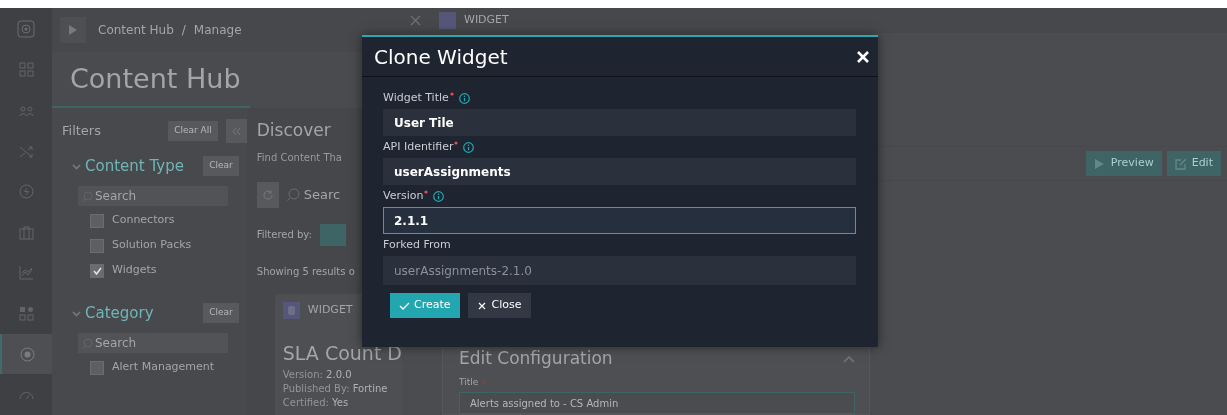 The image size is (1227, 415). I want to click on clear-all-button: Clear All, so click(193, 131).